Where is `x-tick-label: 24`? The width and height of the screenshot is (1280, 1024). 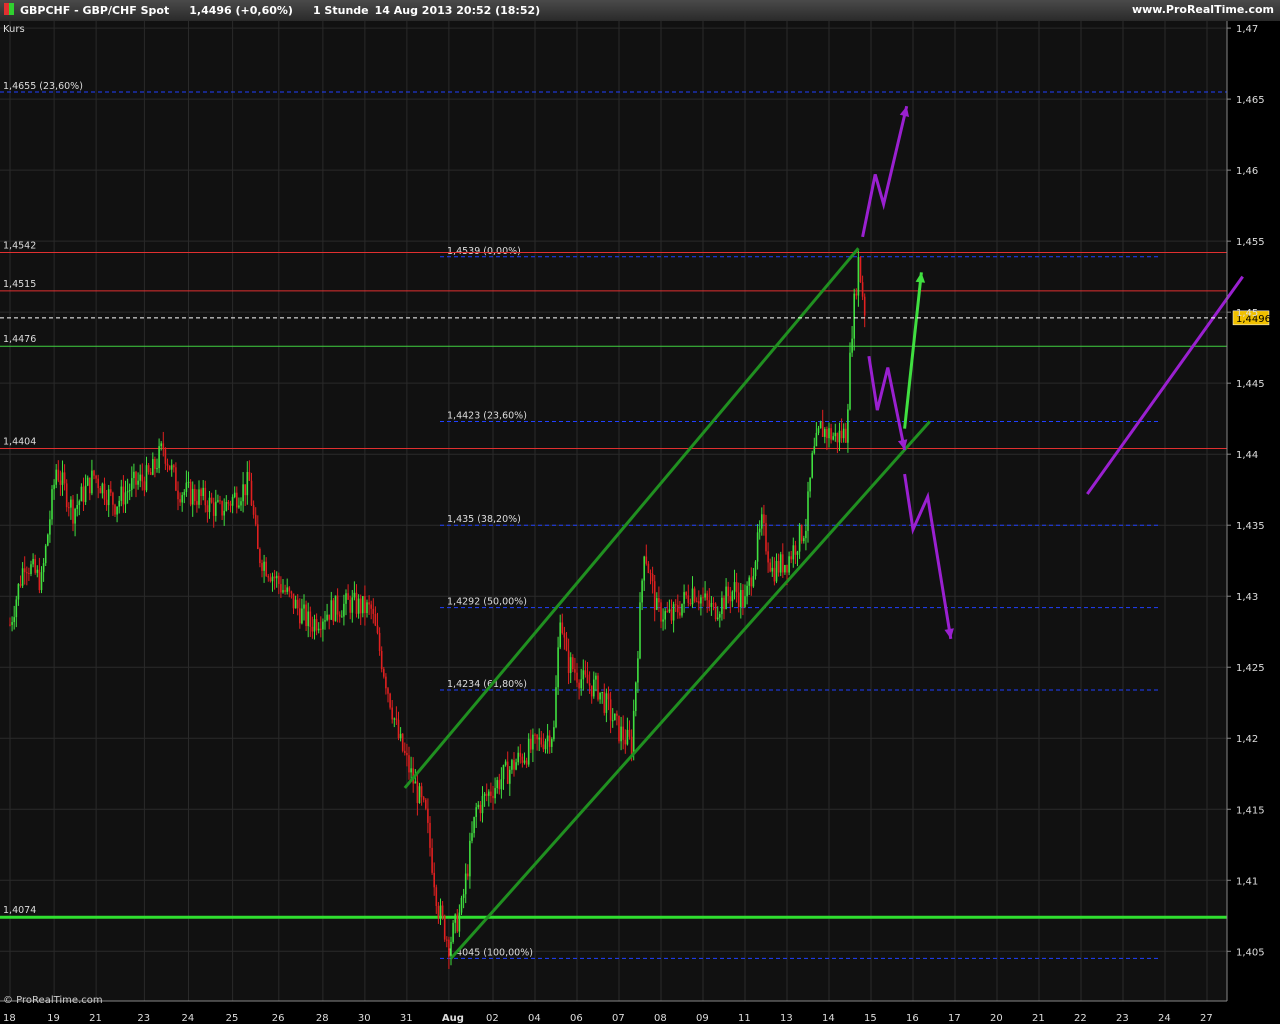 x-tick-label: 24 is located at coordinates (1164, 1018).